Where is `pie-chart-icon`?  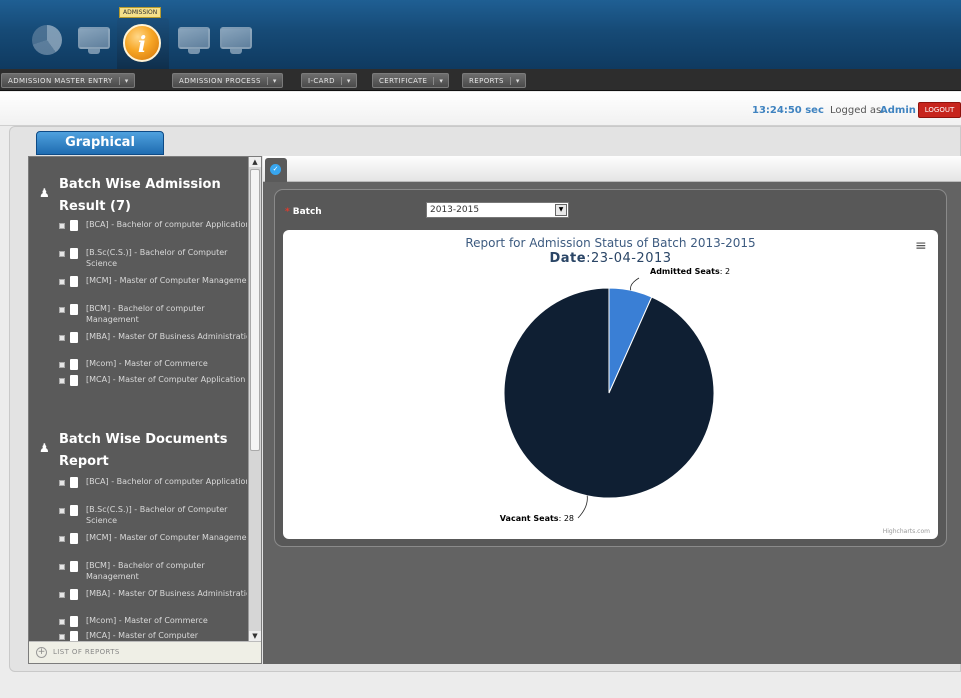 pie-chart-icon is located at coordinates (48, 40).